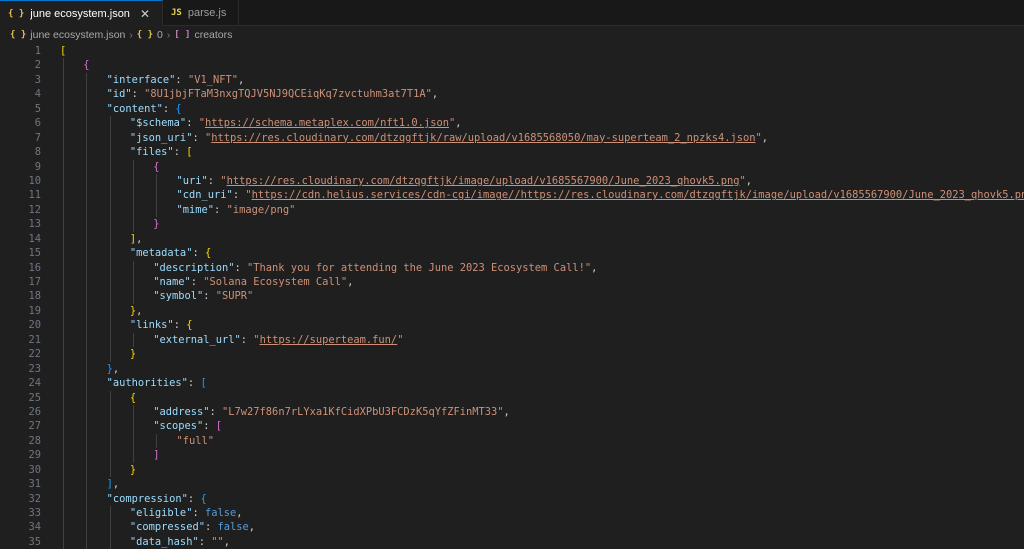 This screenshot has height=549, width=1024. Describe the element at coordinates (77, 35) in the screenshot. I see `breadcrumb-item-file: june ecosystem.json` at that location.